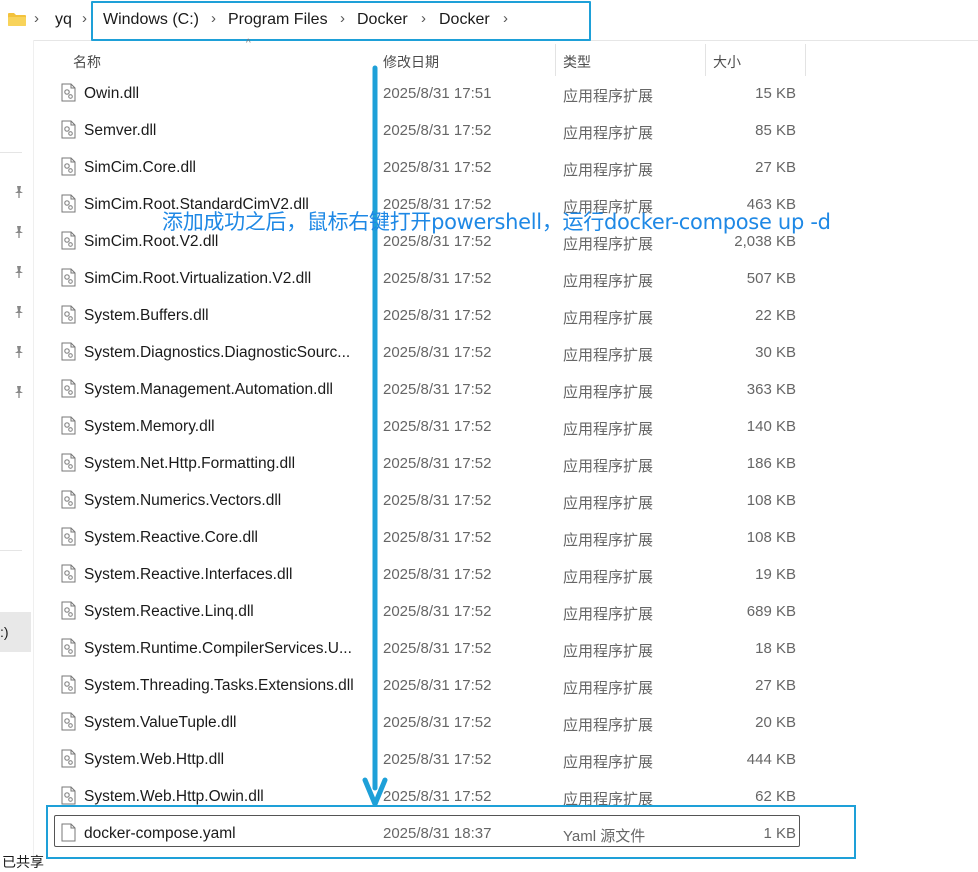 The width and height of the screenshot is (978, 872). I want to click on file-name: System.Web.Http.dll, so click(154, 759).